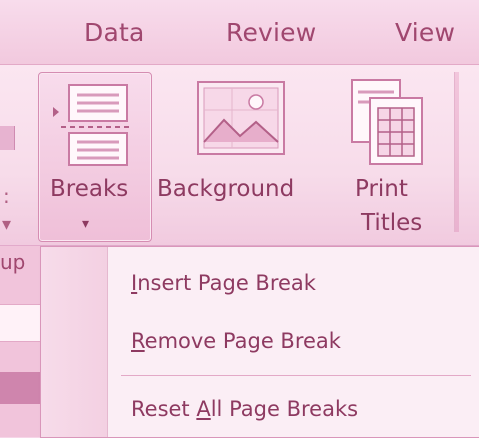 The height and width of the screenshot is (438, 479). I want to click on partial-label: :, so click(6, 196).